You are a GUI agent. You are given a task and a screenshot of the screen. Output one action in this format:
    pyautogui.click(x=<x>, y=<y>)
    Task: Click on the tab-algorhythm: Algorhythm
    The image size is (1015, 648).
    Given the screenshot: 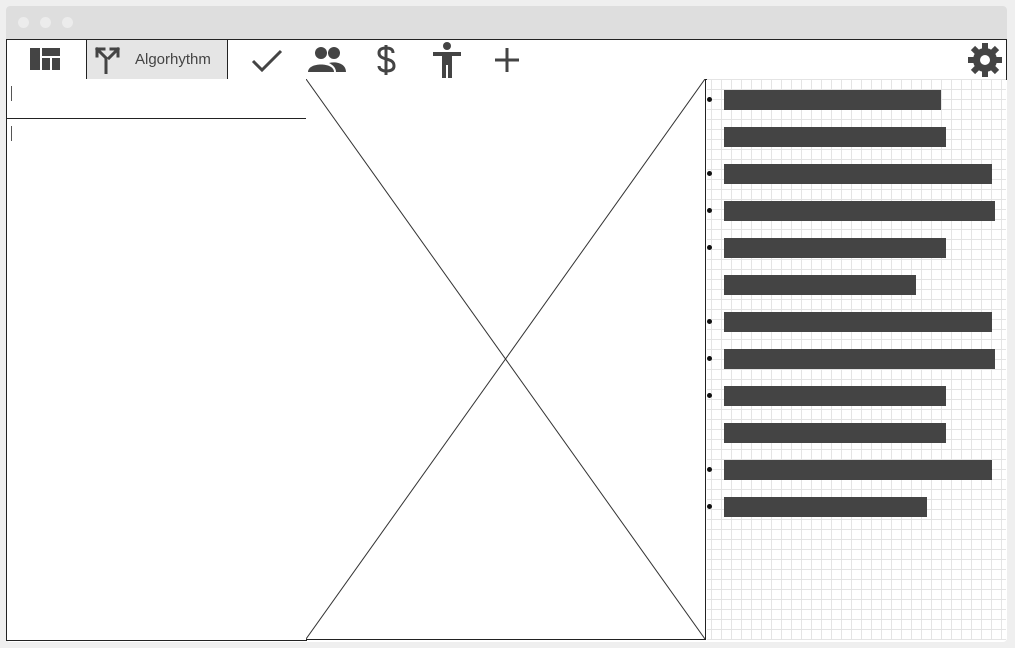 What is the action you would take?
    pyautogui.click(x=157, y=59)
    